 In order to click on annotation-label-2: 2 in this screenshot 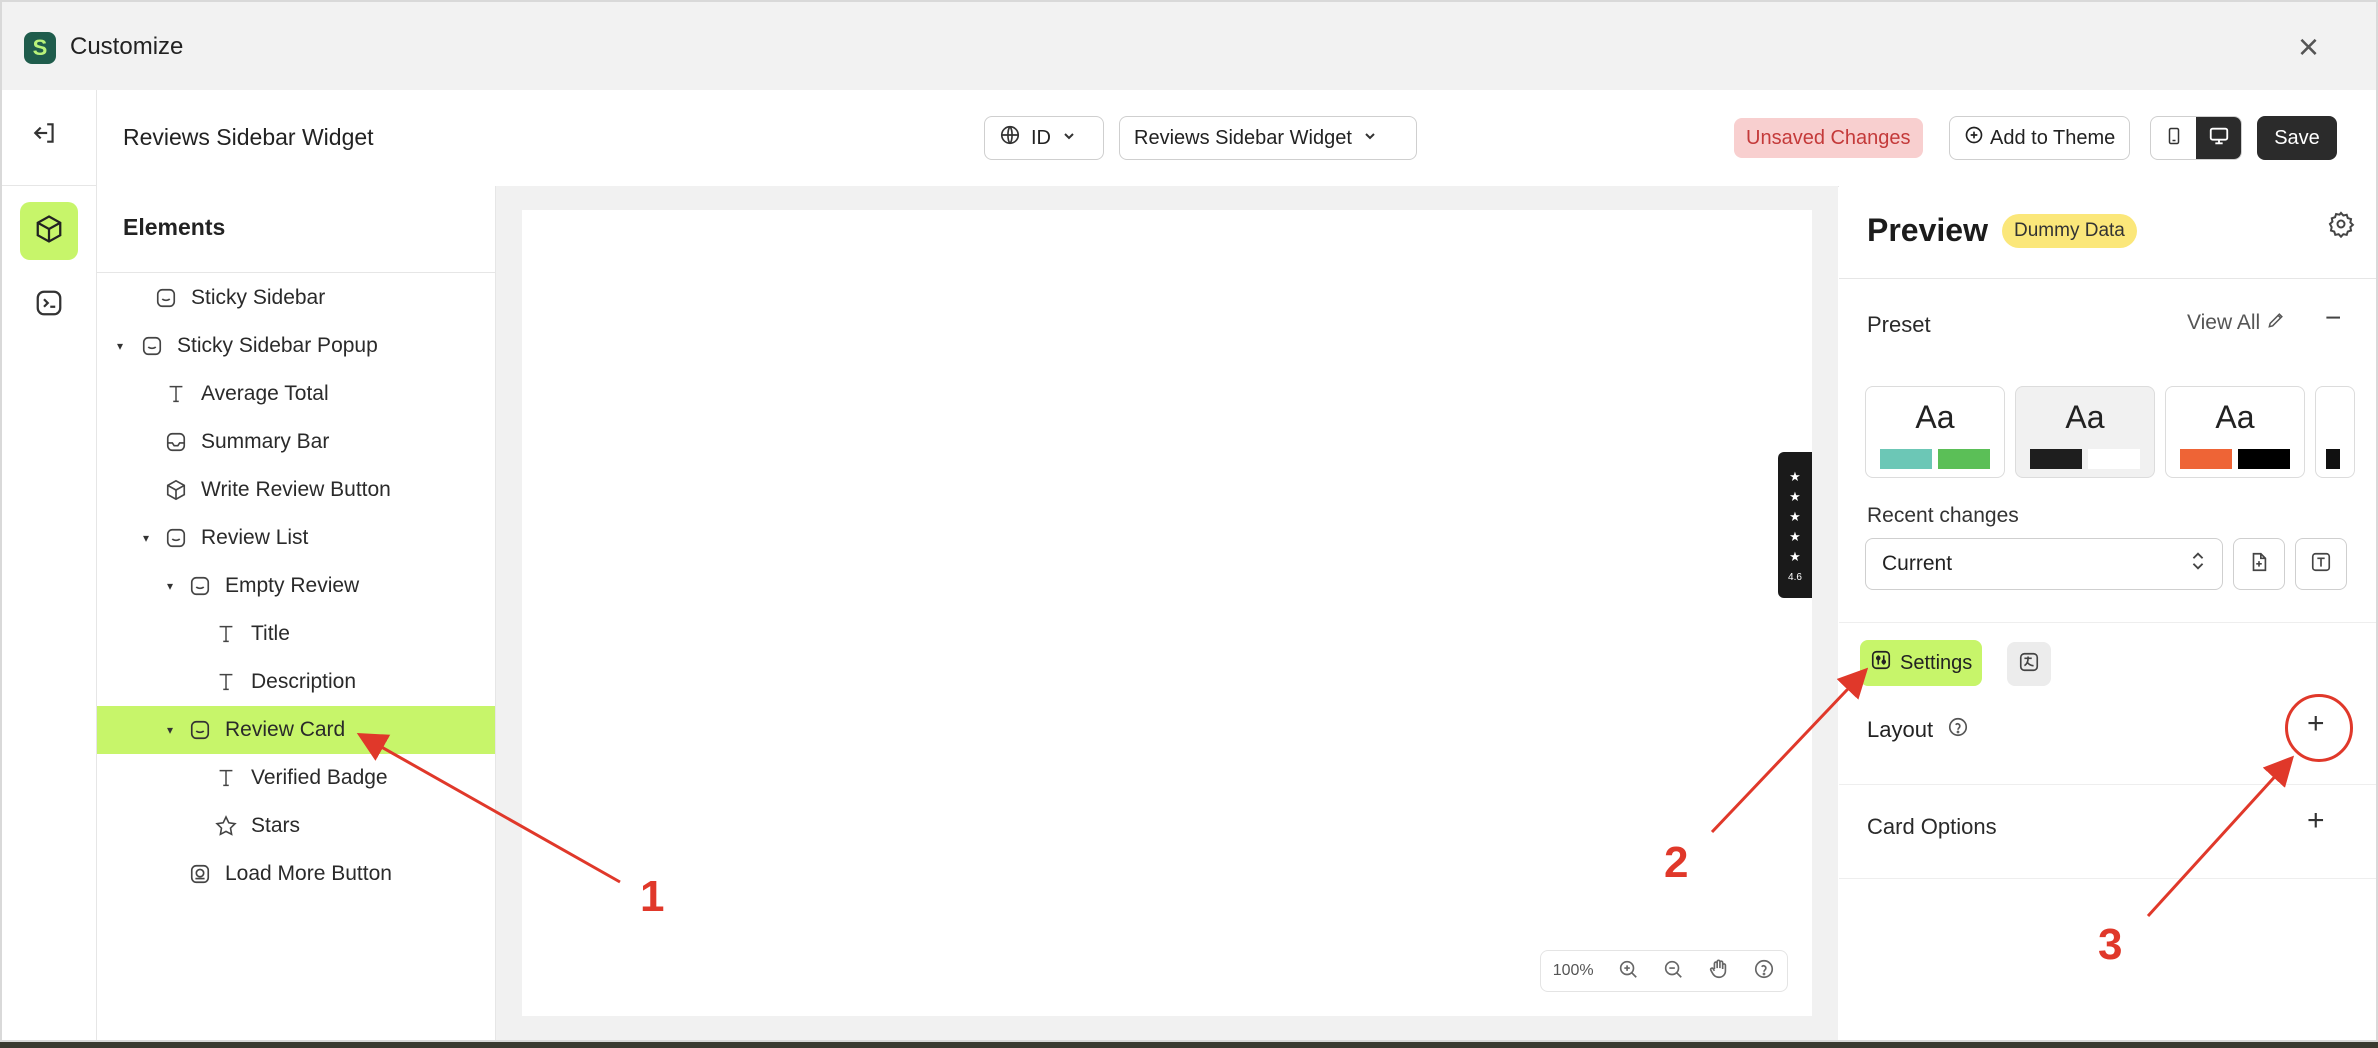, I will do `click(1676, 862)`.